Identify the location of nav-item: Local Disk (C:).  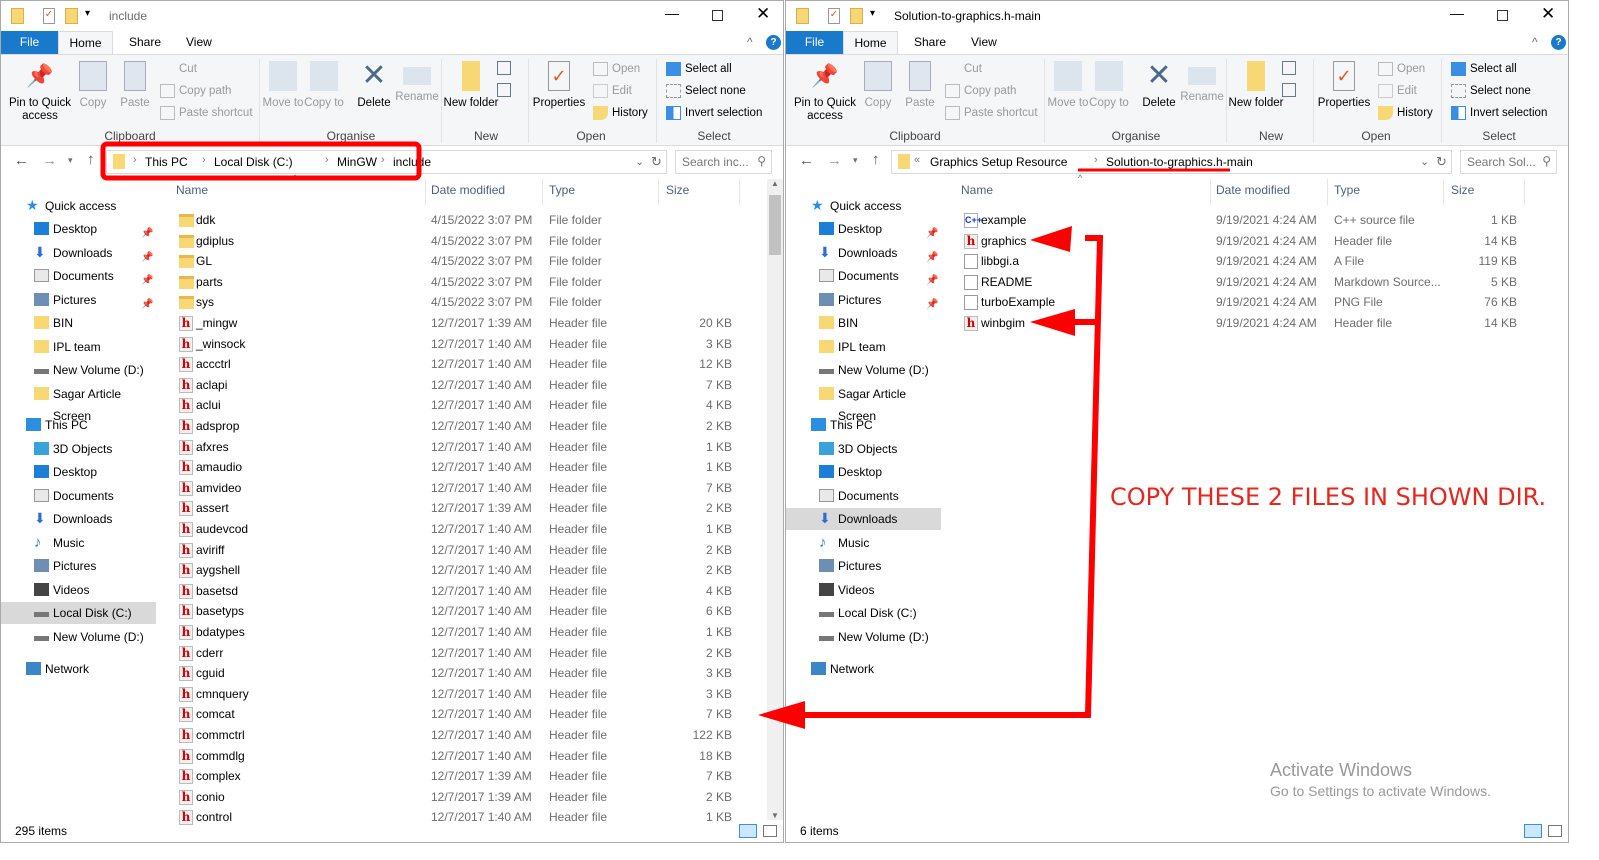
(78, 613).